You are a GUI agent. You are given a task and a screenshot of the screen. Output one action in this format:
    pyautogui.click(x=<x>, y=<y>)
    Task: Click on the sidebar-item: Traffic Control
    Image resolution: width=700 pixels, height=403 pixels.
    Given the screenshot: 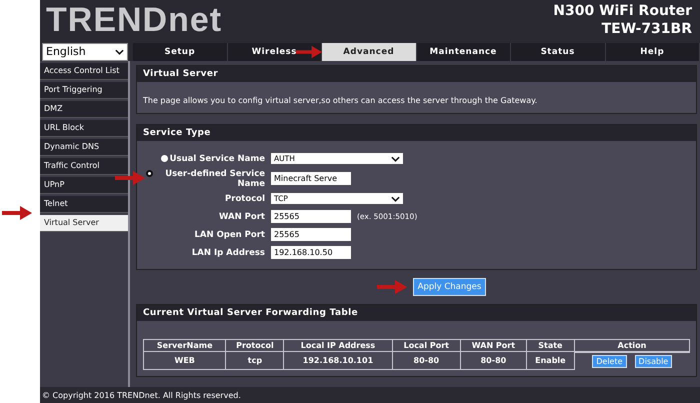 What is the action you would take?
    pyautogui.click(x=84, y=166)
    